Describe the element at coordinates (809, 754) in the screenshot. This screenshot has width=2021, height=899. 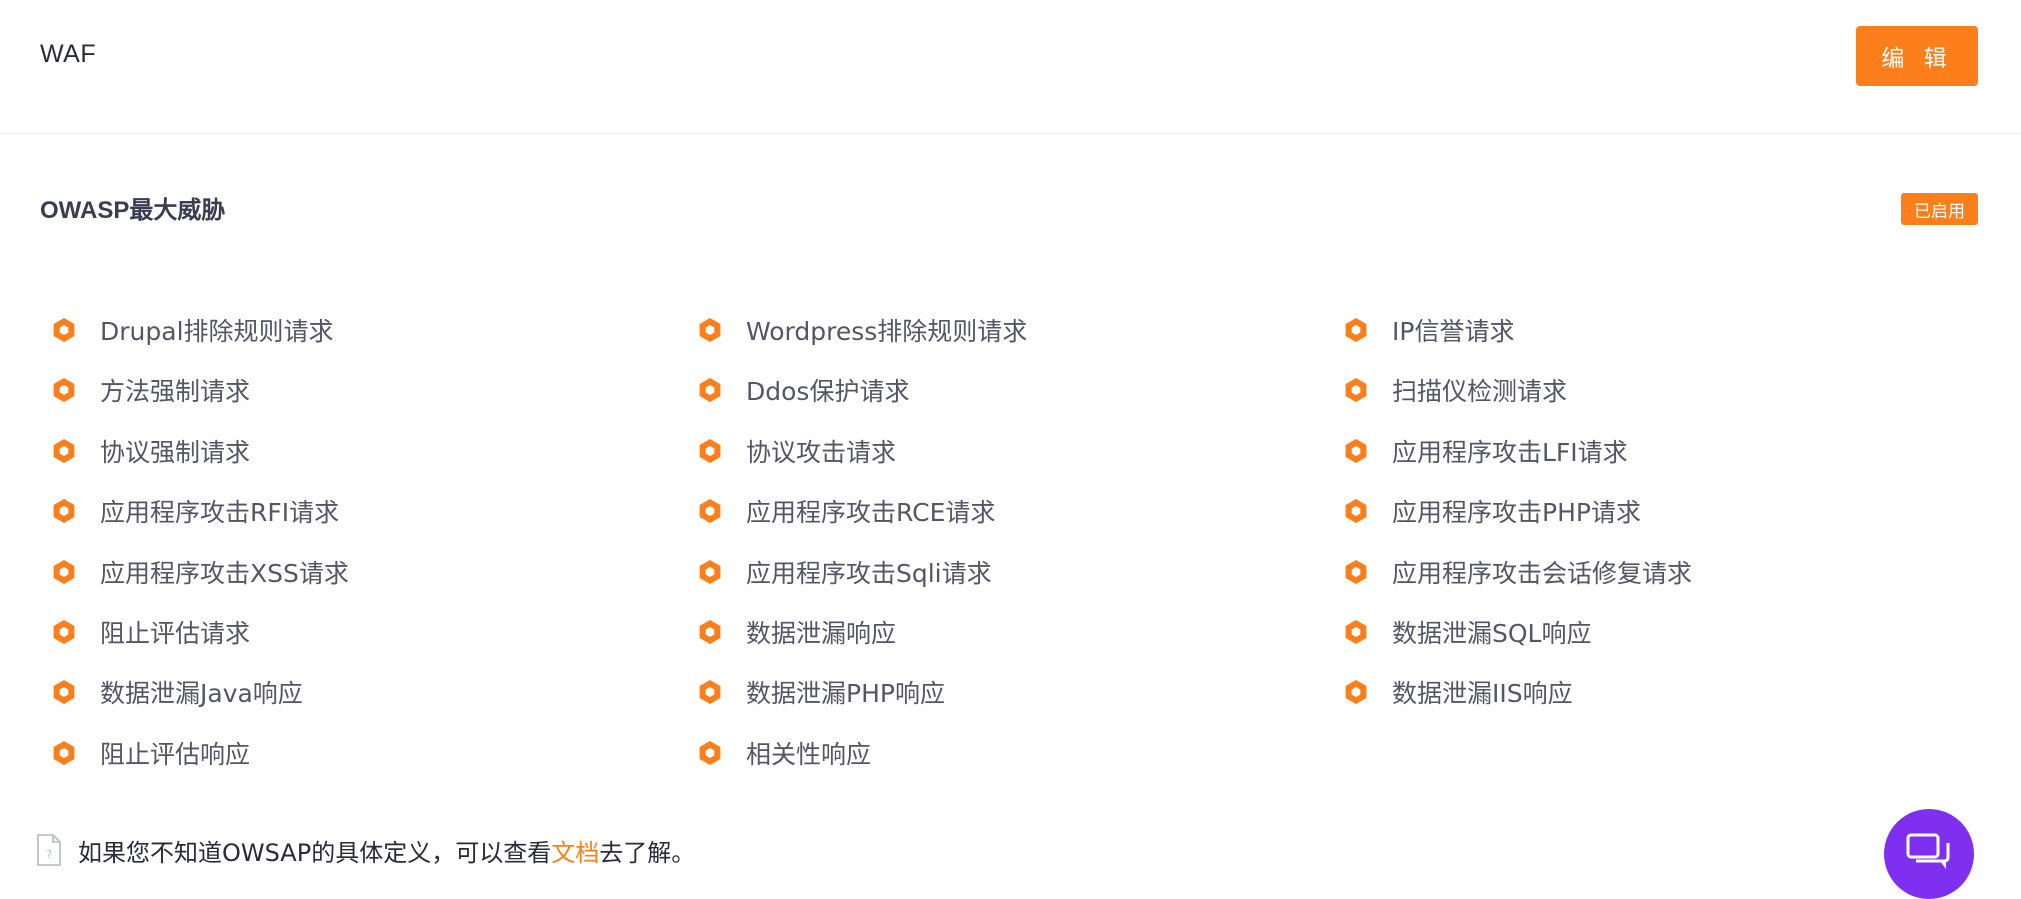
I see `rule-label: 相关性响应` at that location.